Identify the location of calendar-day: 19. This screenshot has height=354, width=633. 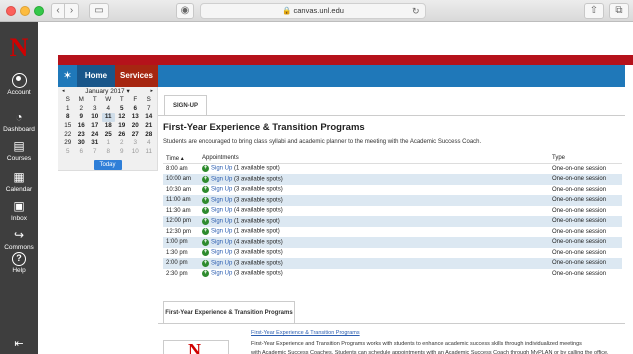
(122, 126).